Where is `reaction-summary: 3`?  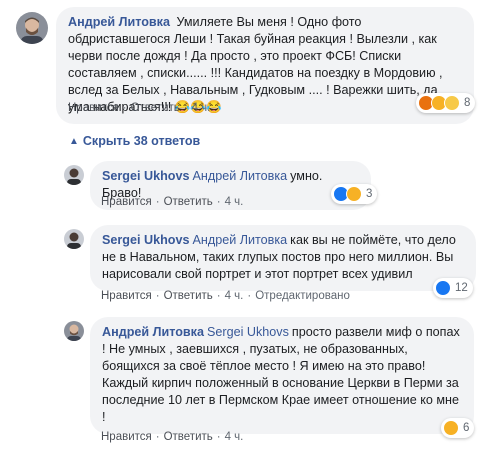 reaction-summary: 3 is located at coordinates (354, 194).